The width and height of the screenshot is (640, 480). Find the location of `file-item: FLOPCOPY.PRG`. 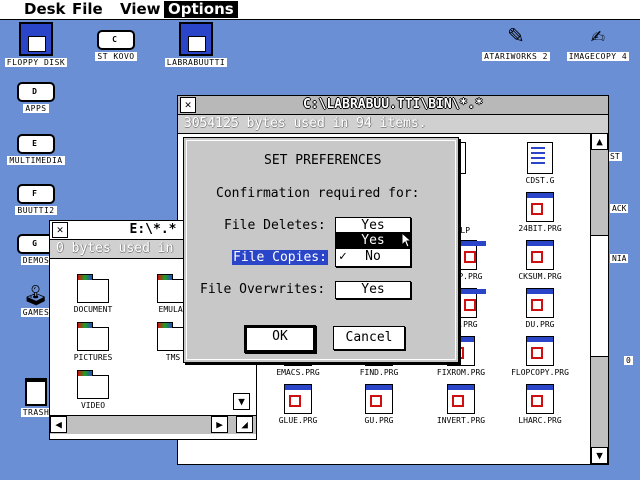

file-item: FLOPCOPY.PRG is located at coordinates (540, 356).